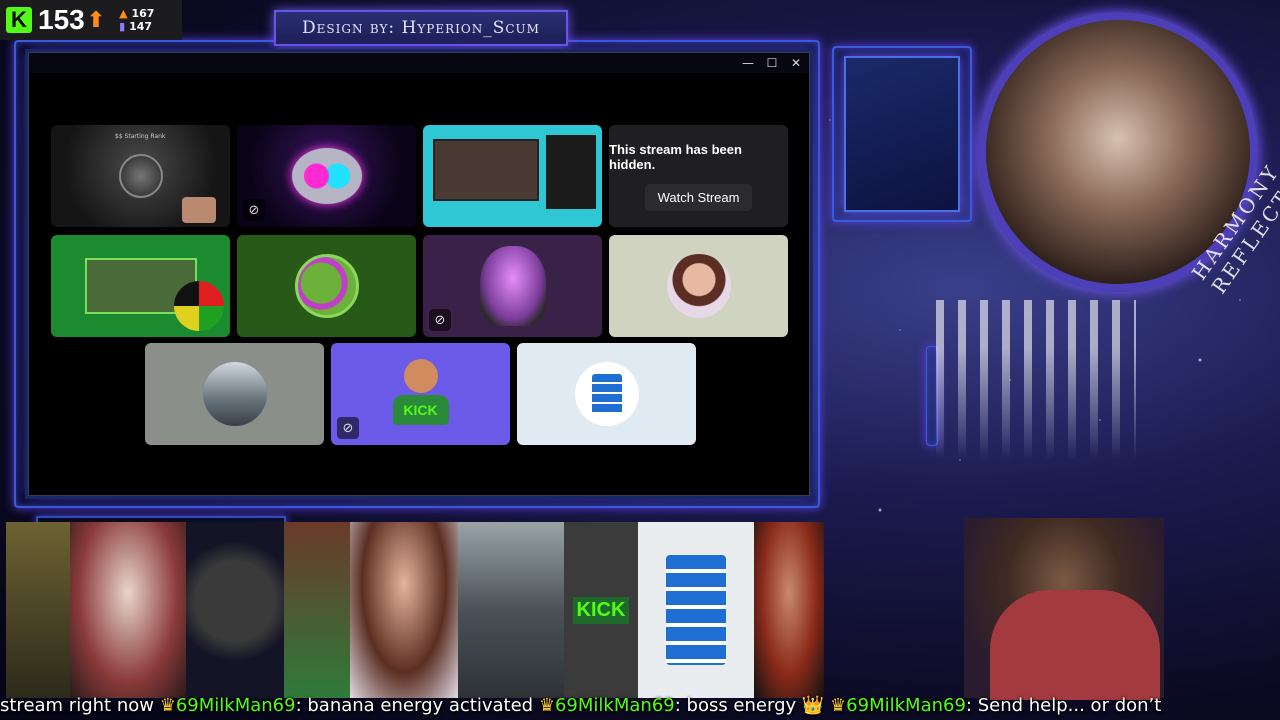  What do you see at coordinates (141, 26) in the screenshot?
I see `stat-down-value: 147` at bounding box center [141, 26].